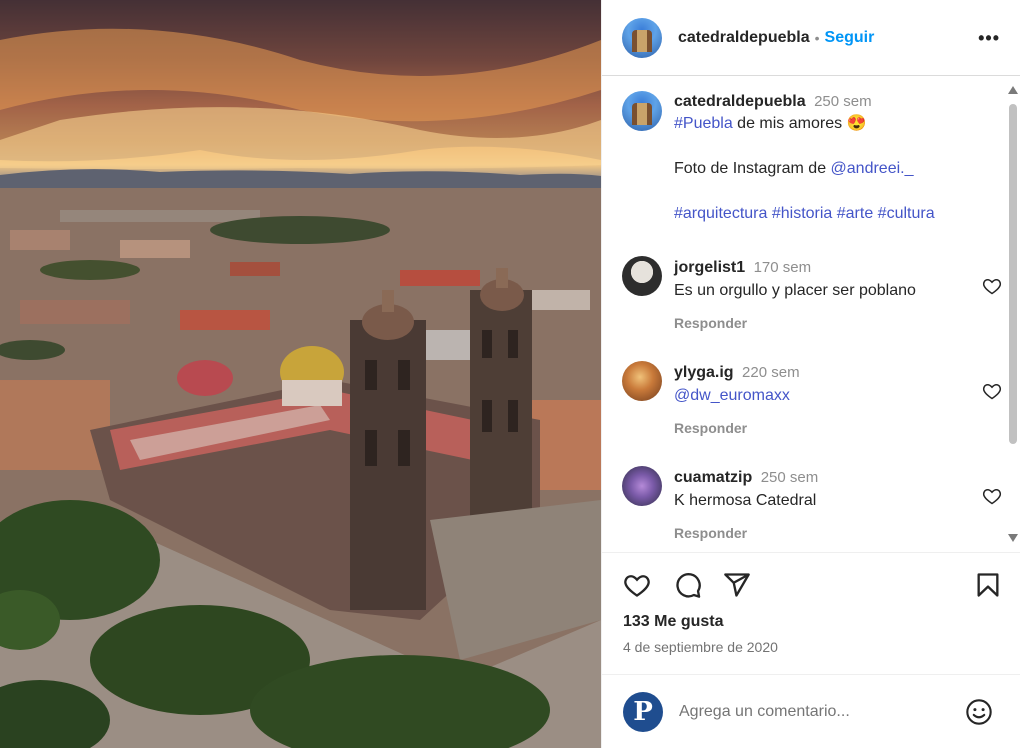 This screenshot has width=1020, height=748. I want to click on comment-icon, so click(688, 585).